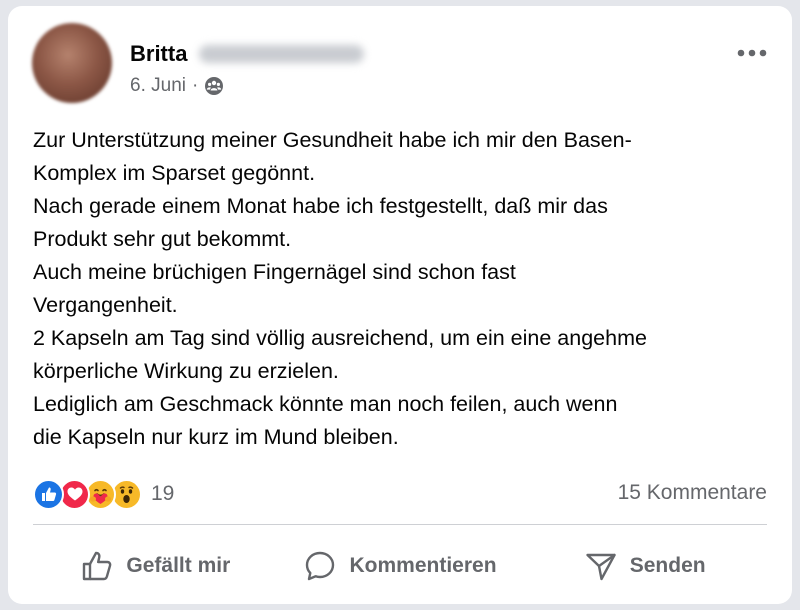 This screenshot has height=610, width=800. I want to click on divider, so click(400, 524).